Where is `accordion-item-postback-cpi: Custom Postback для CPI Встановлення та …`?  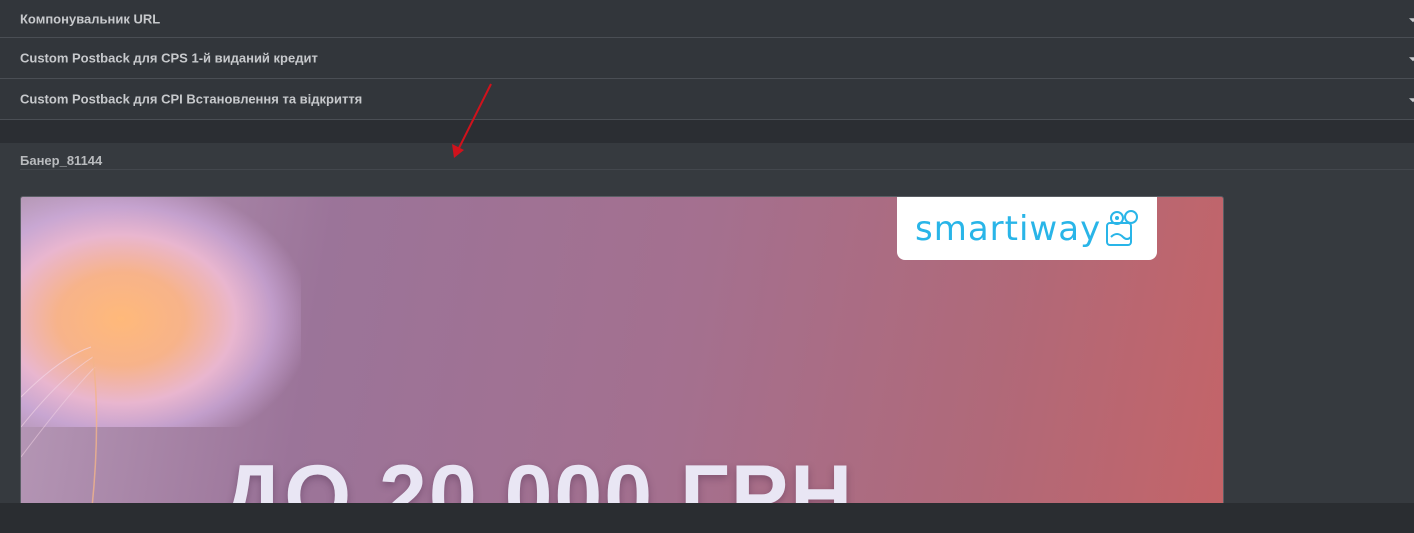
accordion-item-postback-cpi: Custom Postback для CPI Встановлення та … is located at coordinates (707, 99).